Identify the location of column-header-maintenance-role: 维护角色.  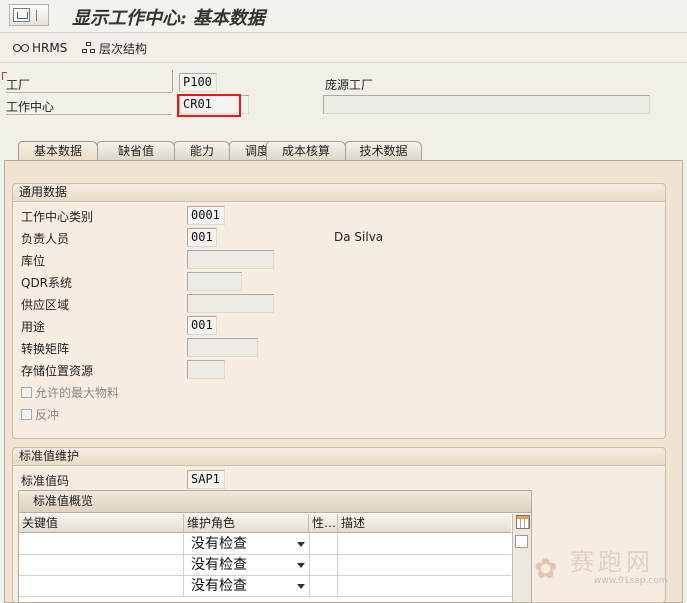
(246, 523).